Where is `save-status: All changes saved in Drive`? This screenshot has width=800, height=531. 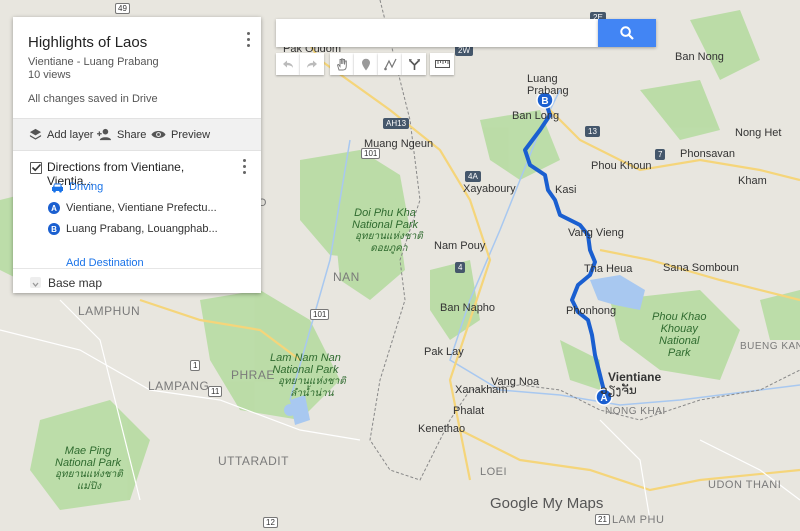 save-status: All changes saved in Drive is located at coordinates (93, 99).